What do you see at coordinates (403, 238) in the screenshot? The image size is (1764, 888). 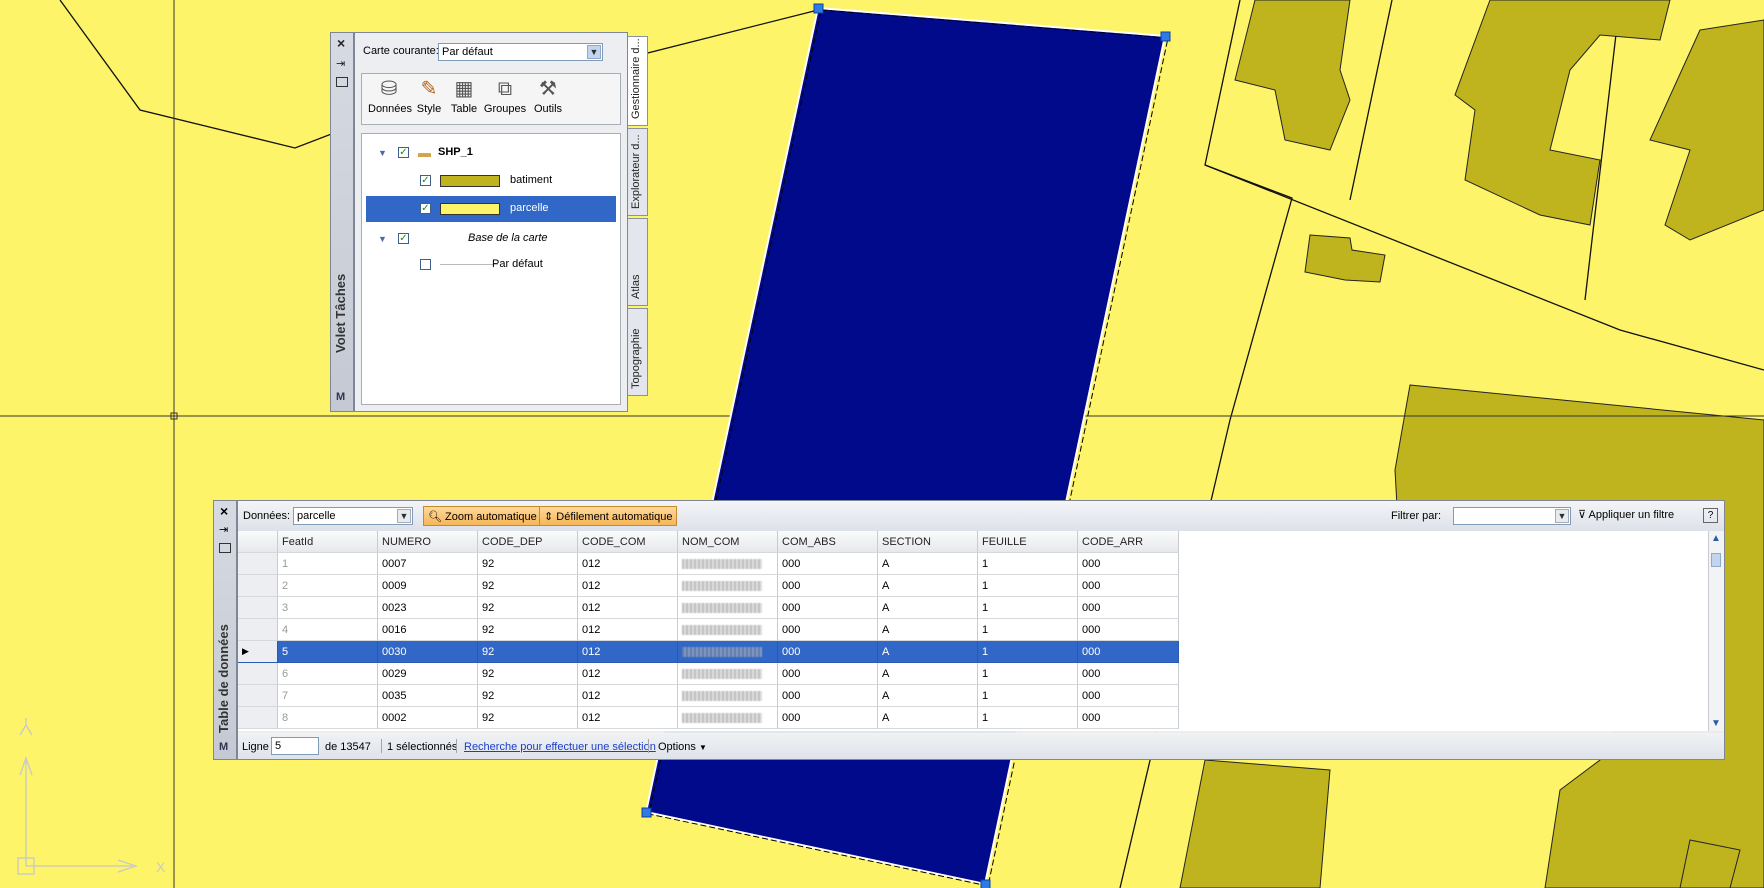 I see `base-checkbox: ✓` at bounding box center [403, 238].